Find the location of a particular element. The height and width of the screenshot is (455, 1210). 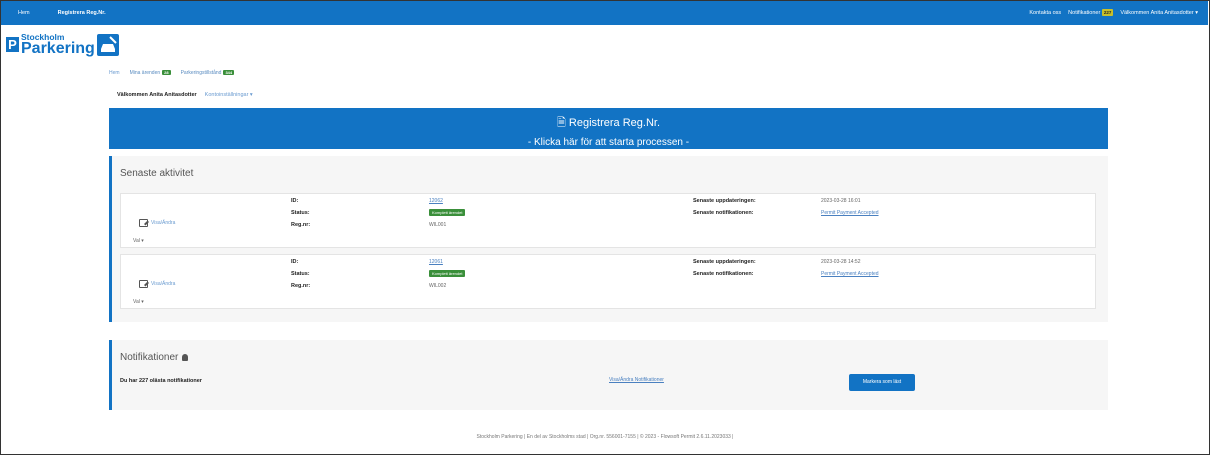

case-id-link: 12061 is located at coordinates (436, 262).